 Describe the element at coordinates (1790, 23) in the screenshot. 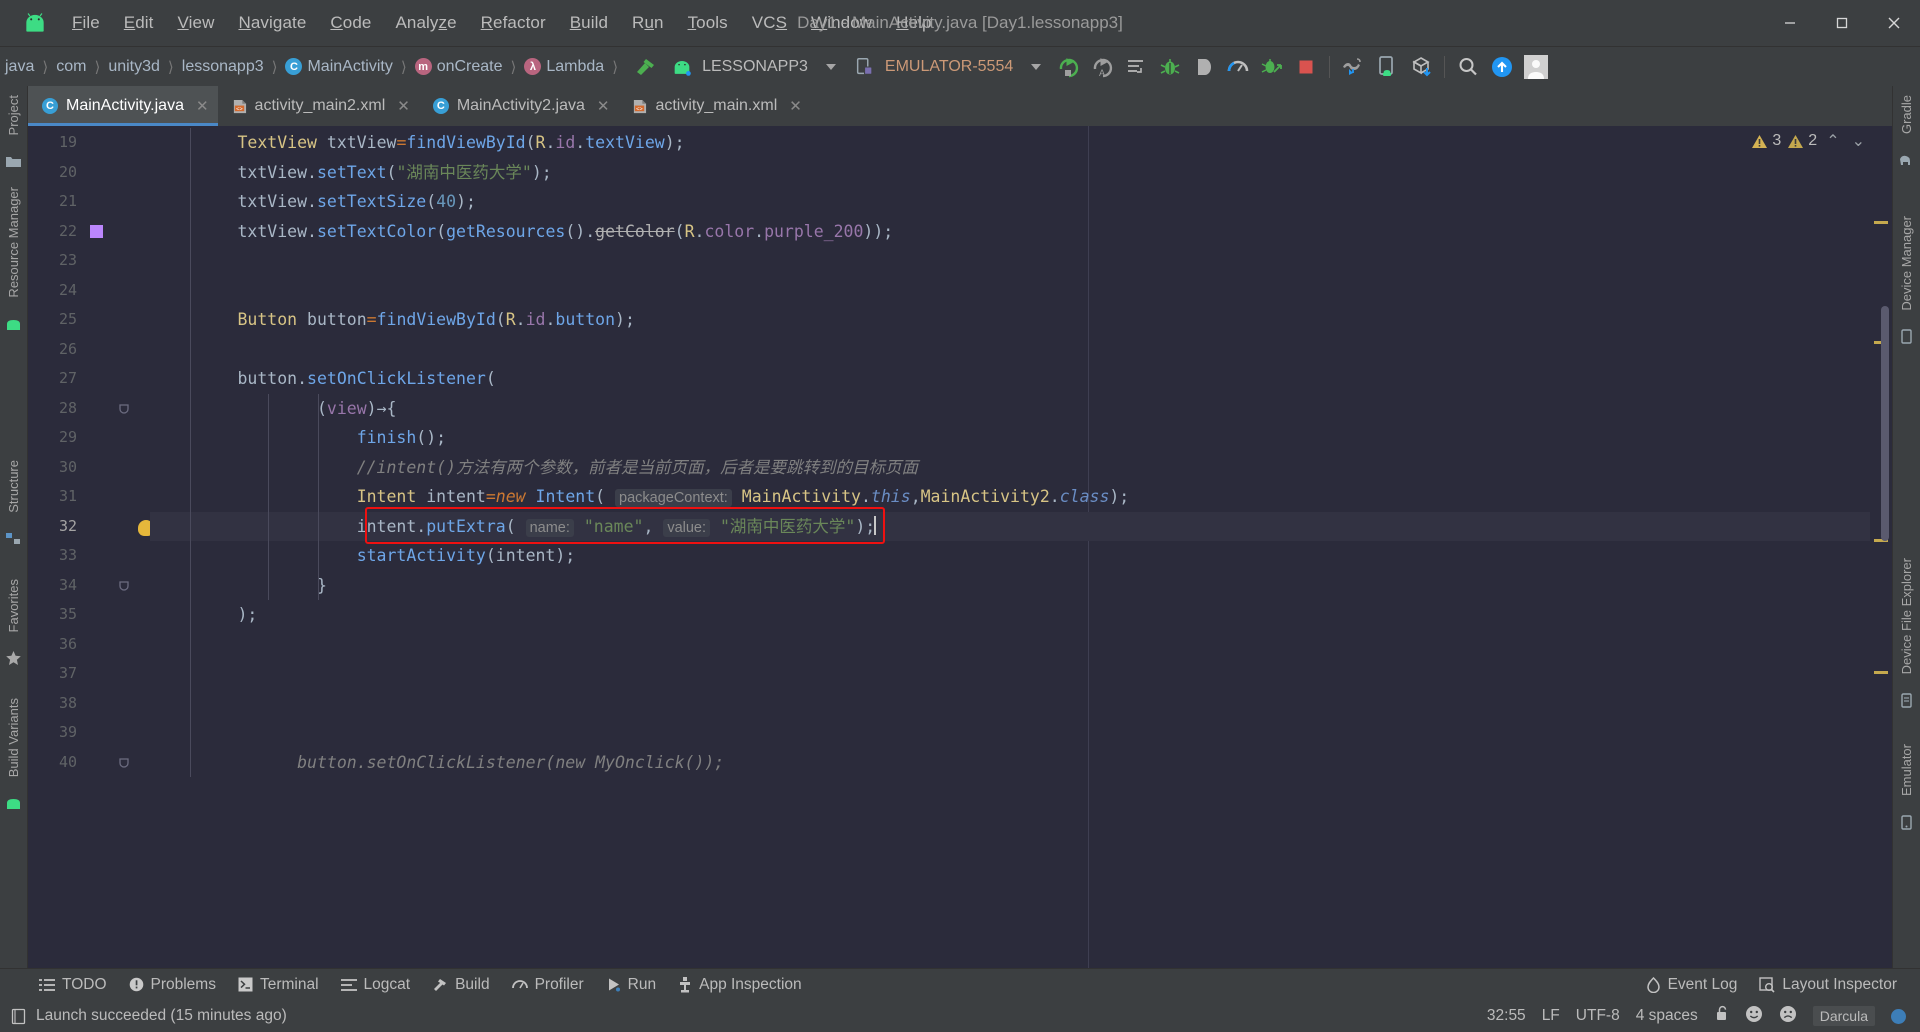

I see `minimize-button` at that location.